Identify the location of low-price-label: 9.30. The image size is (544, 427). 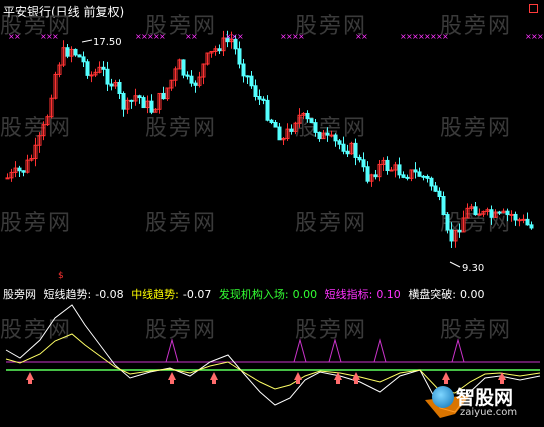
(473, 268).